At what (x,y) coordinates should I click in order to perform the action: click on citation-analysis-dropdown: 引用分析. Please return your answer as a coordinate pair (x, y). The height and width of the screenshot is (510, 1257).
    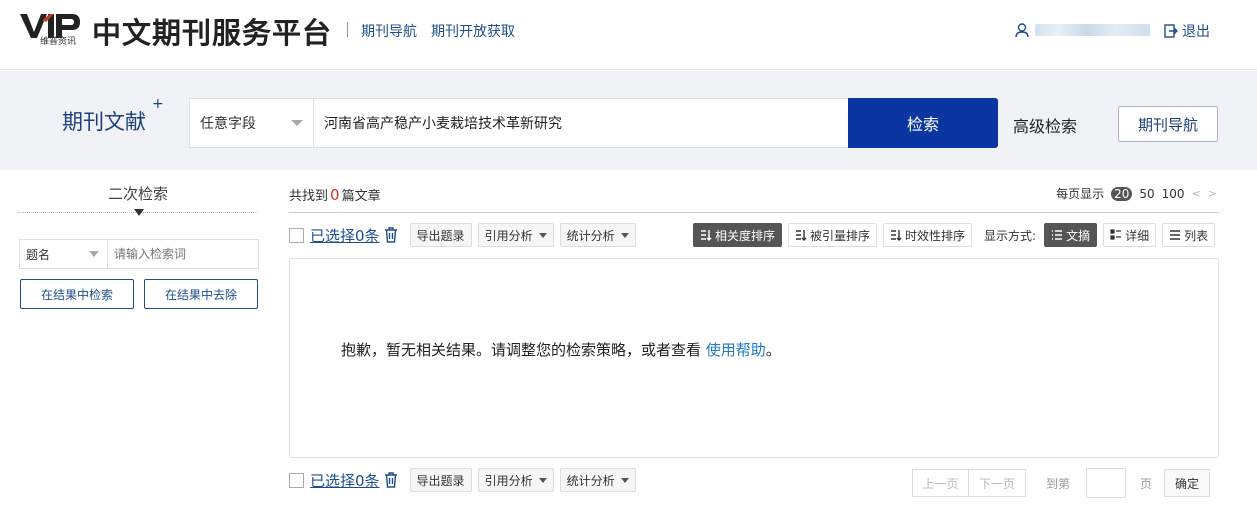
    Looking at the image, I should click on (515, 235).